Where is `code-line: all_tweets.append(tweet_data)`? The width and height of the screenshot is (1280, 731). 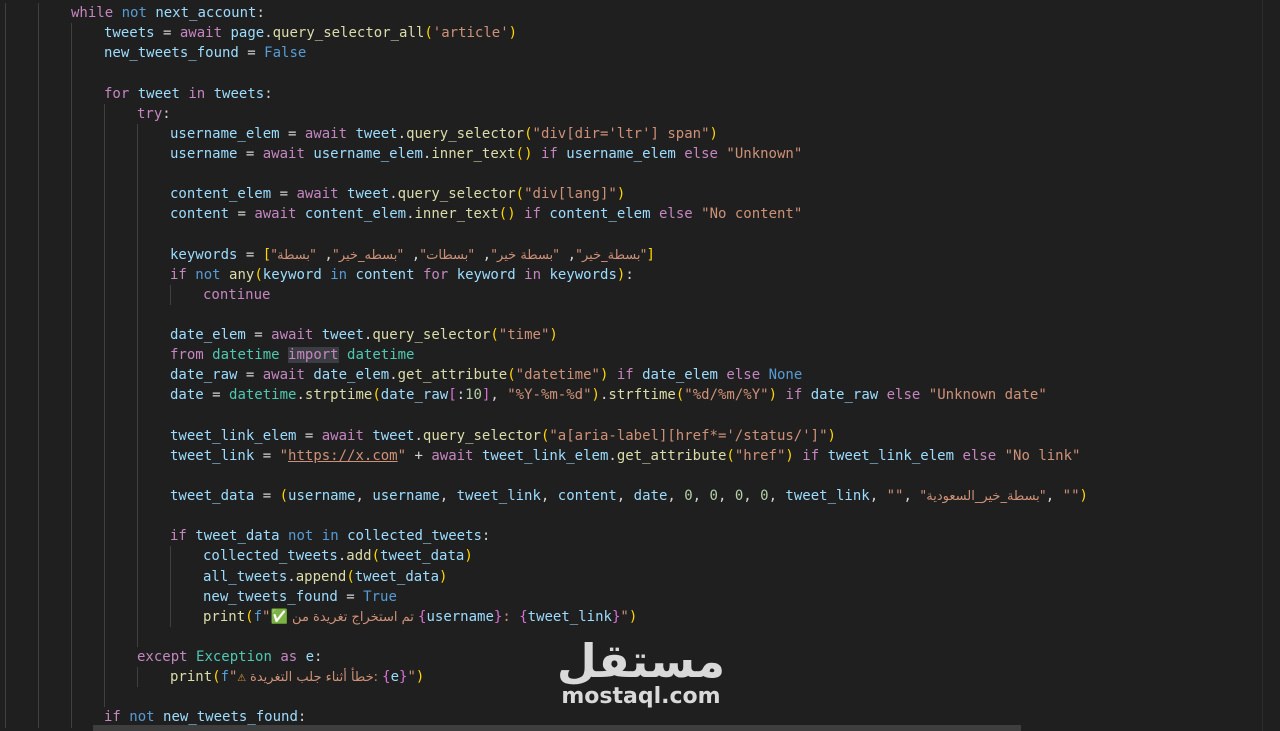 code-line: all_tweets.append(tweet_data) is located at coordinates (631, 576).